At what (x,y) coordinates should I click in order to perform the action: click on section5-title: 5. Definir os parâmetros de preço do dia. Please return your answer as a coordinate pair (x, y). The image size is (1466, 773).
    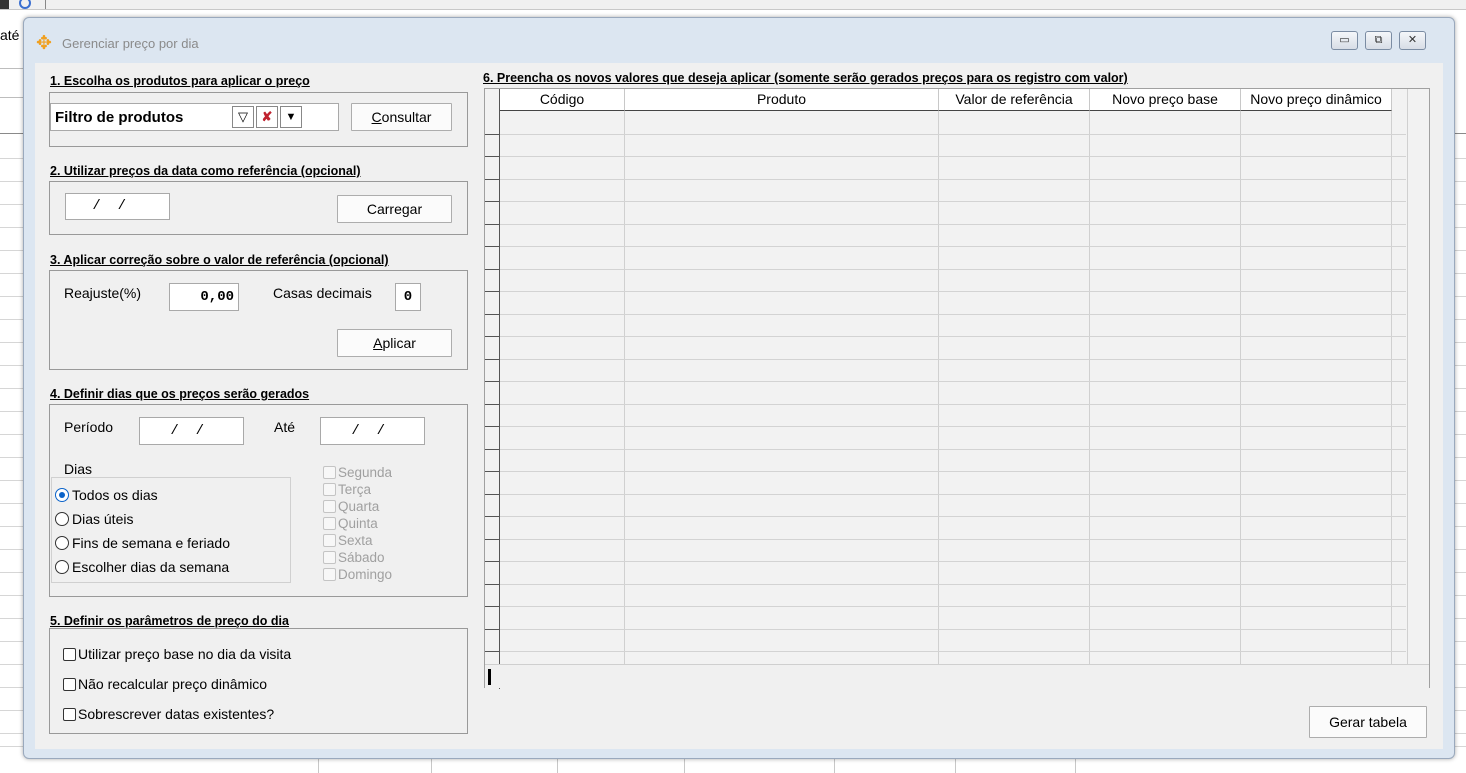
    Looking at the image, I should click on (169, 621).